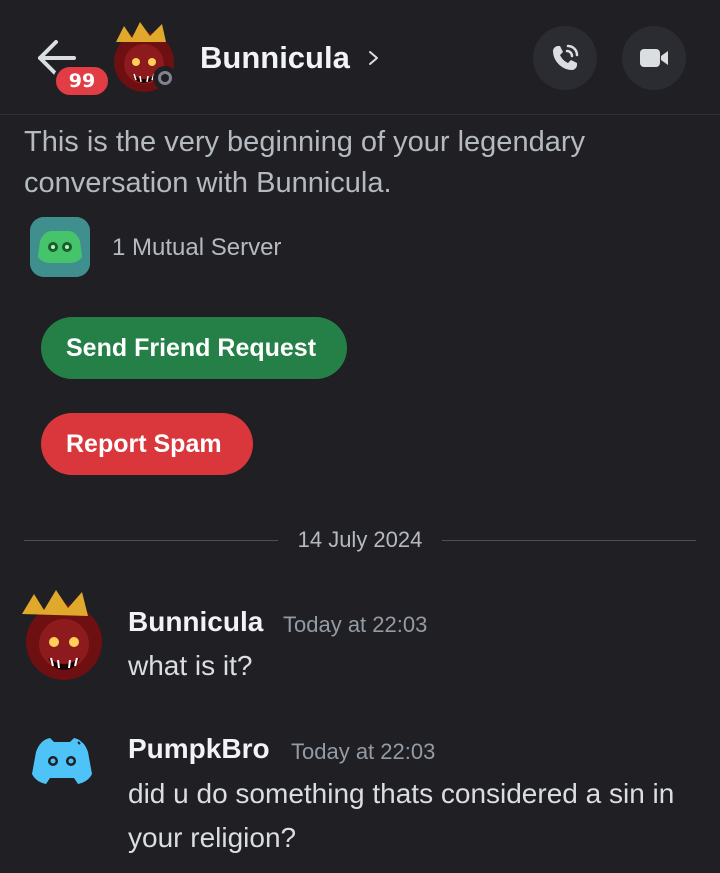  What do you see at coordinates (190, 665) in the screenshot?
I see `message-text: what is it?` at bounding box center [190, 665].